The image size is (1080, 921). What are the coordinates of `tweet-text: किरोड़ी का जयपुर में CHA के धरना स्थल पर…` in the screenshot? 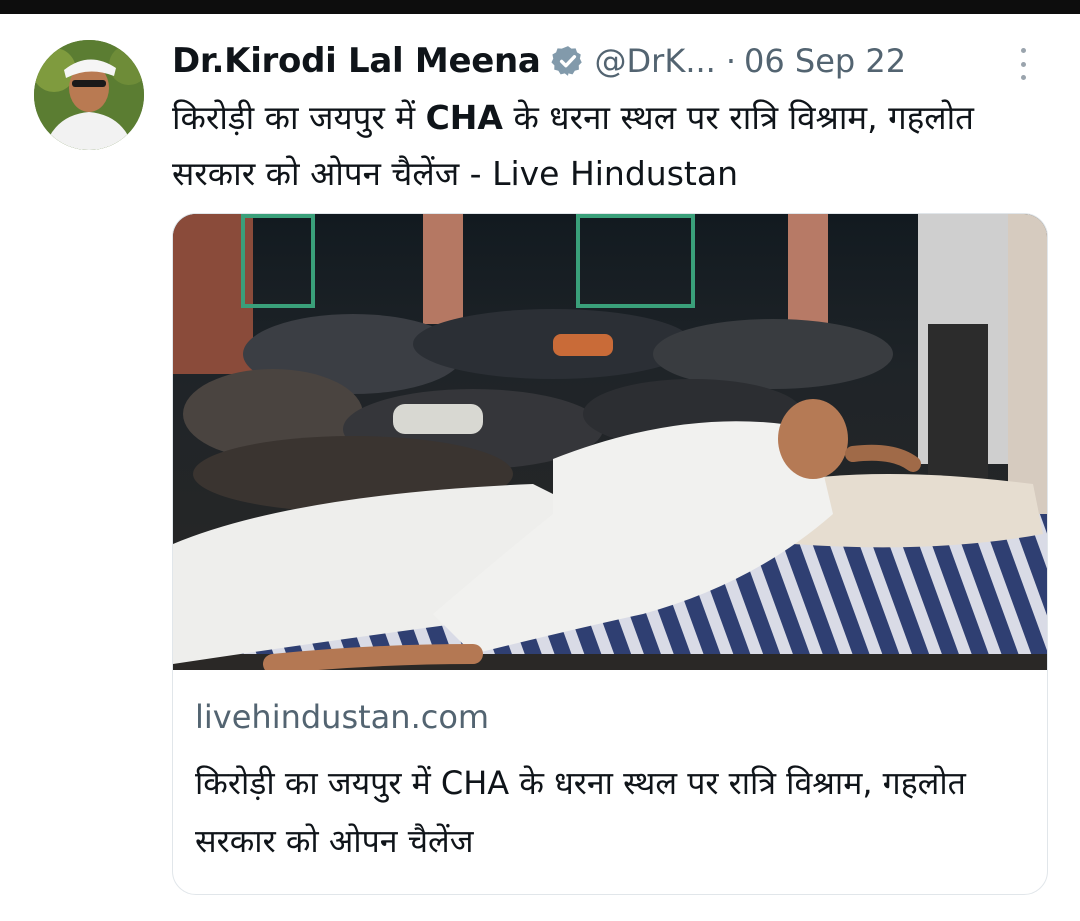 It's located at (612, 146).